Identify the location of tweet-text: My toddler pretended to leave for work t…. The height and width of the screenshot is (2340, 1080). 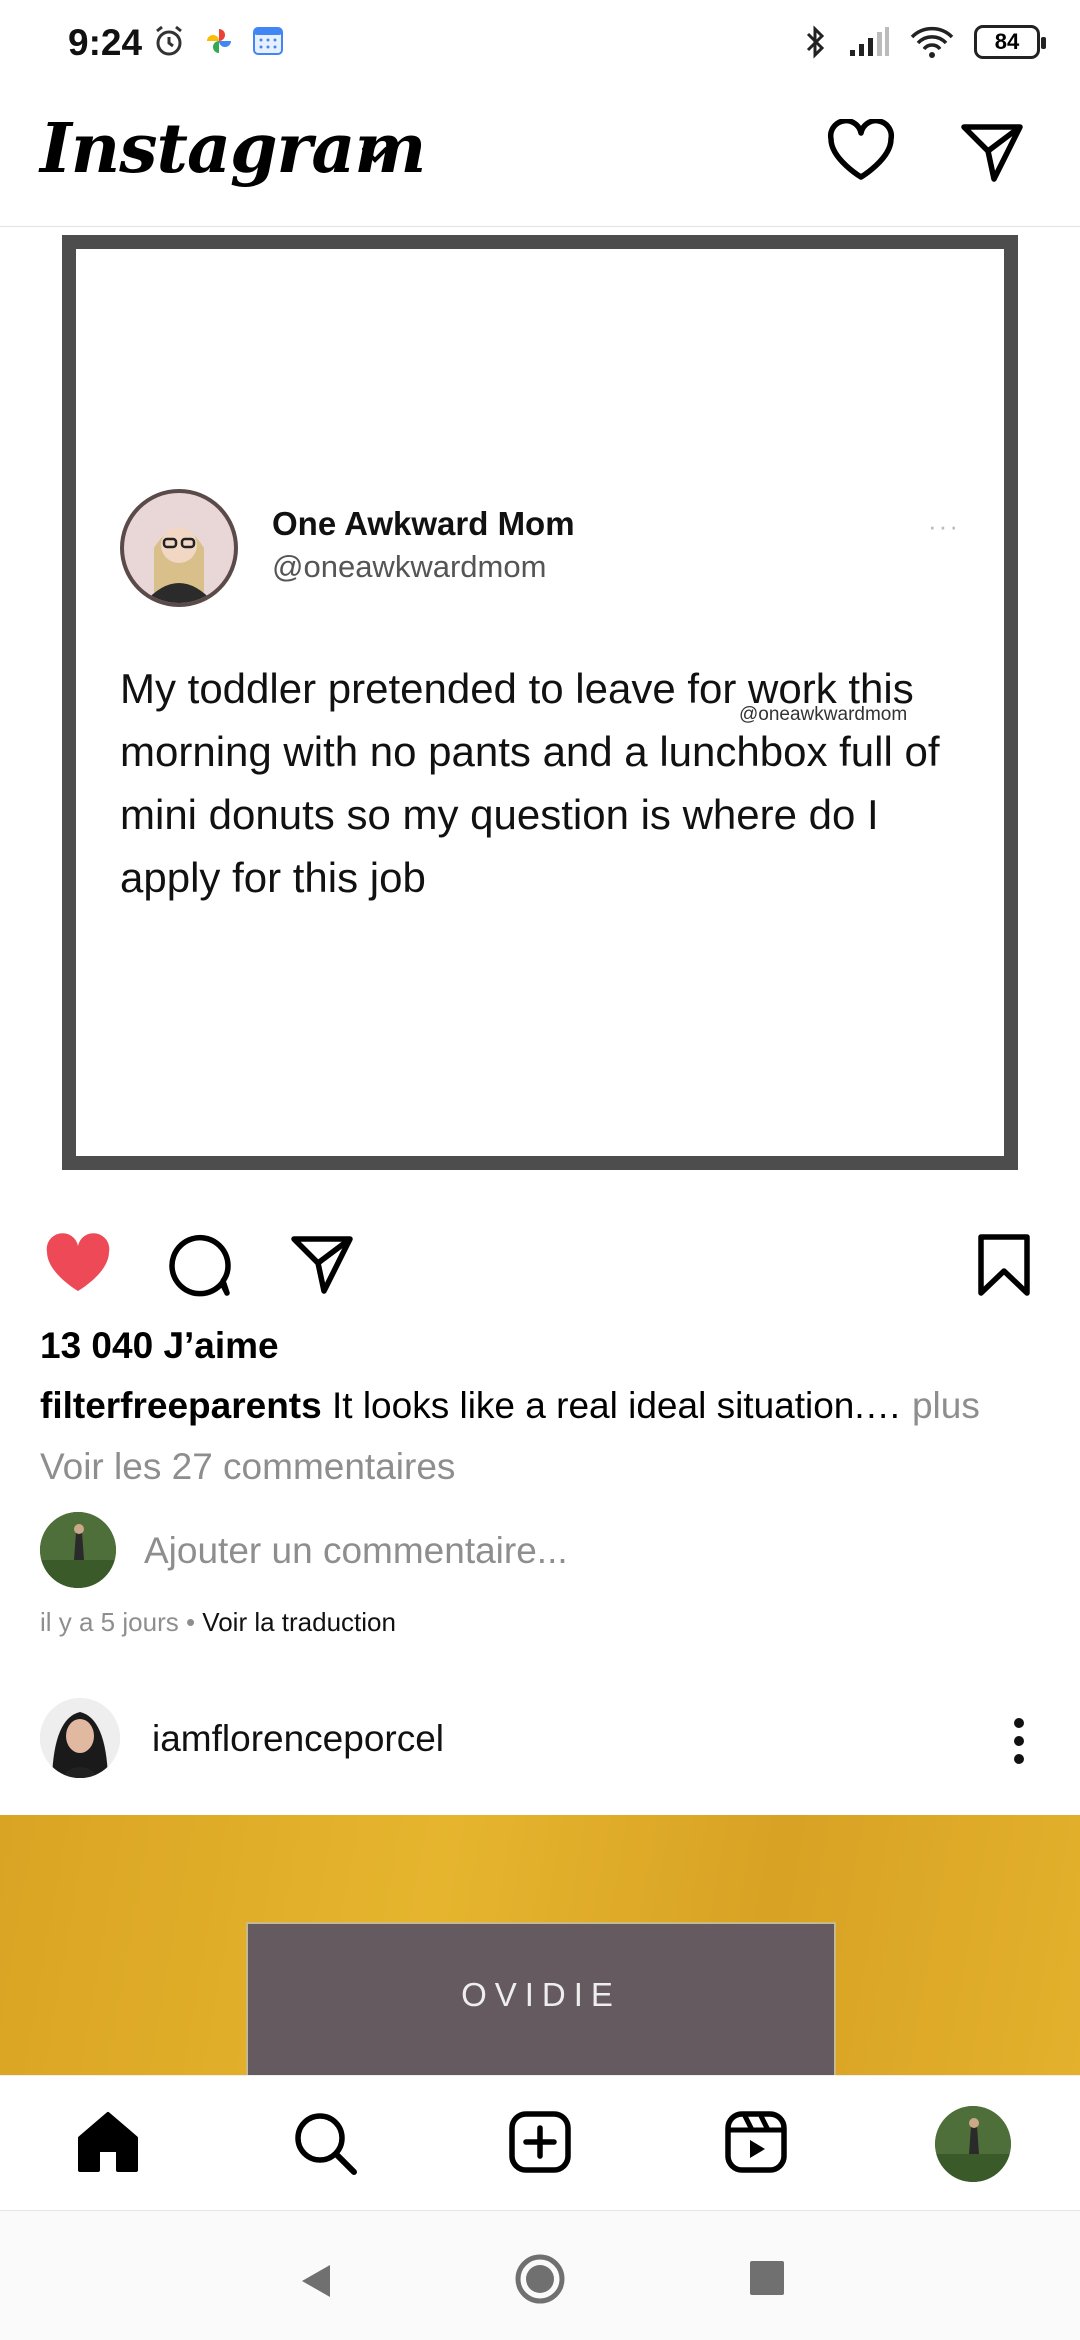
(530, 783).